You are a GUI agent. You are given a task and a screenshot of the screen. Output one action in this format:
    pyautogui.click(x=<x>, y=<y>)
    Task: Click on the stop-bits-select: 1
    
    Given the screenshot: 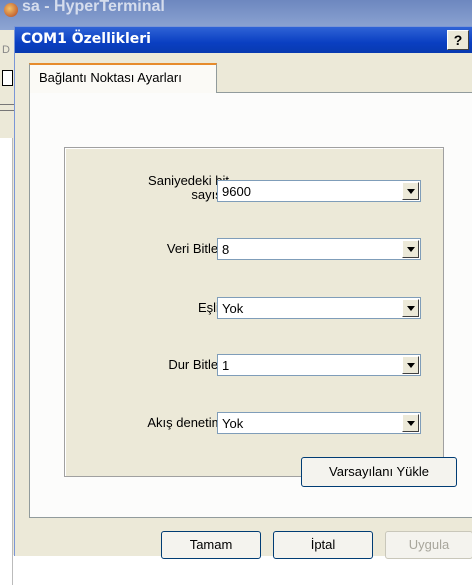 What is the action you would take?
    pyautogui.click(x=319, y=365)
    